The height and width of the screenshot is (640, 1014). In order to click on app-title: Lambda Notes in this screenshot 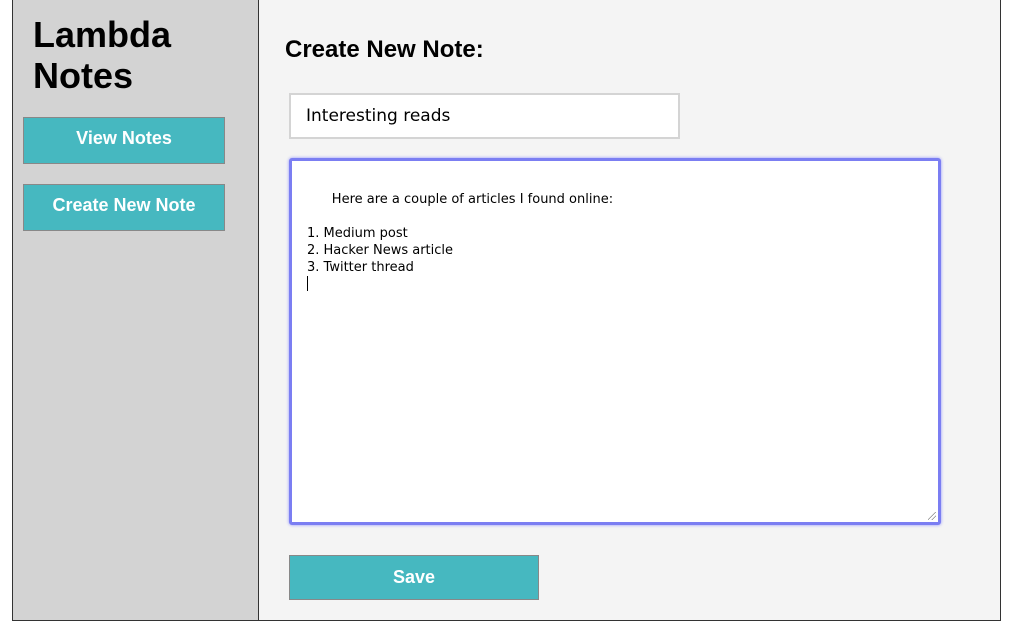, I will do `click(102, 55)`.